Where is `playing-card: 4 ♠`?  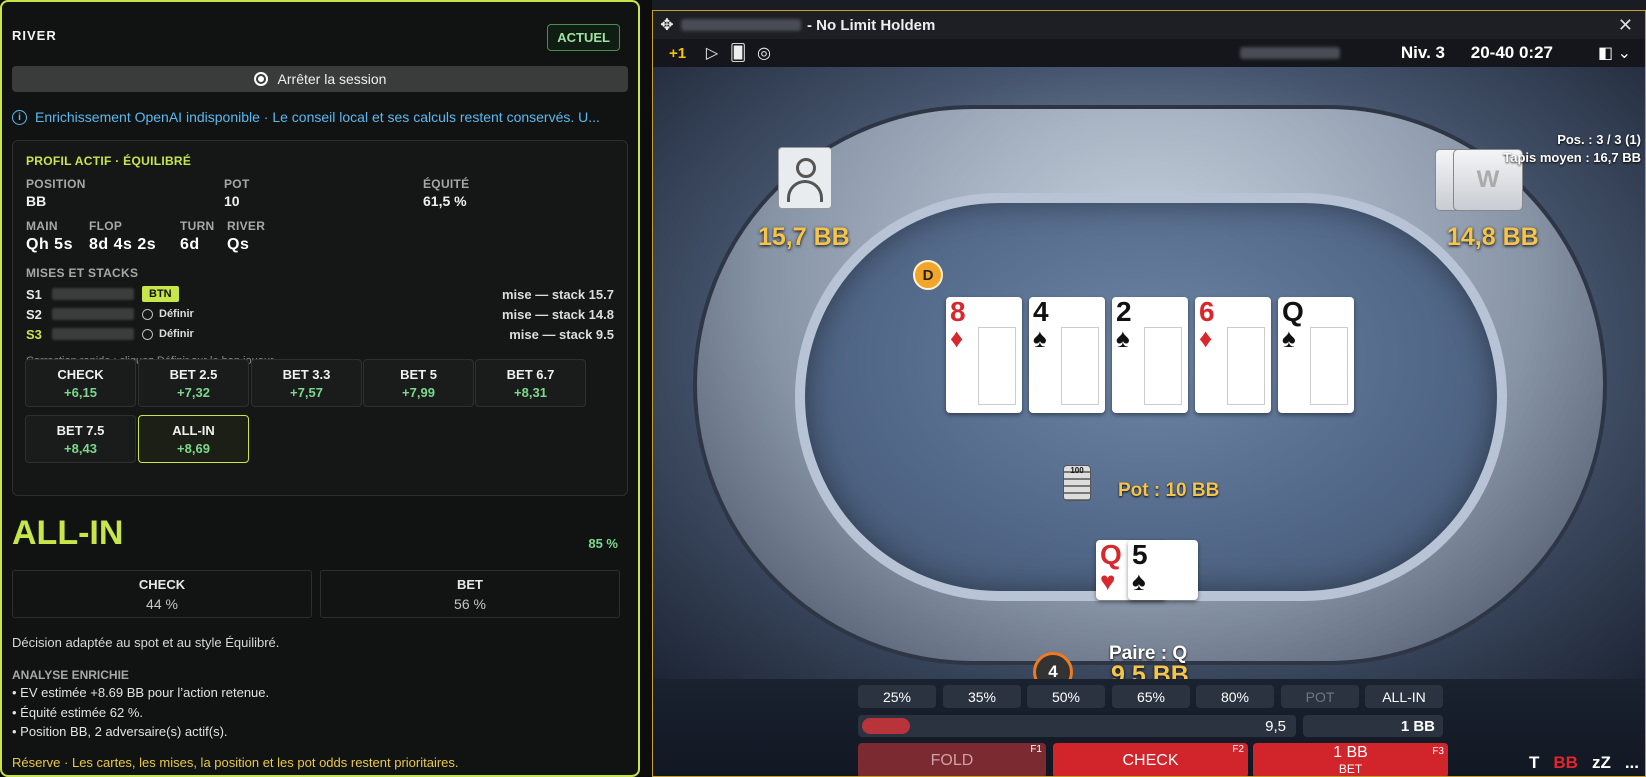
playing-card: 4 ♠ is located at coordinates (1067, 355).